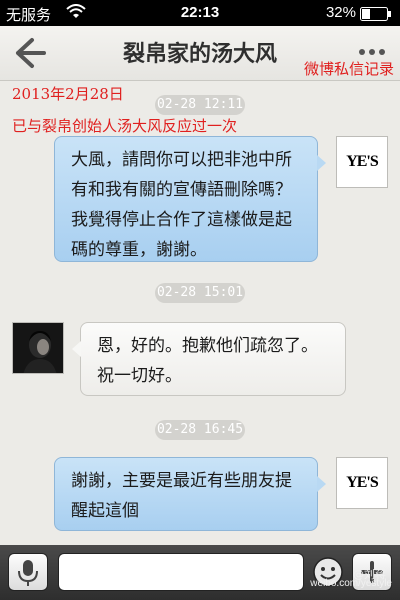 The width and height of the screenshot is (400, 600). Describe the element at coordinates (351, 583) in the screenshot. I see `watermark-url: weibo.com/yestyle` at that location.